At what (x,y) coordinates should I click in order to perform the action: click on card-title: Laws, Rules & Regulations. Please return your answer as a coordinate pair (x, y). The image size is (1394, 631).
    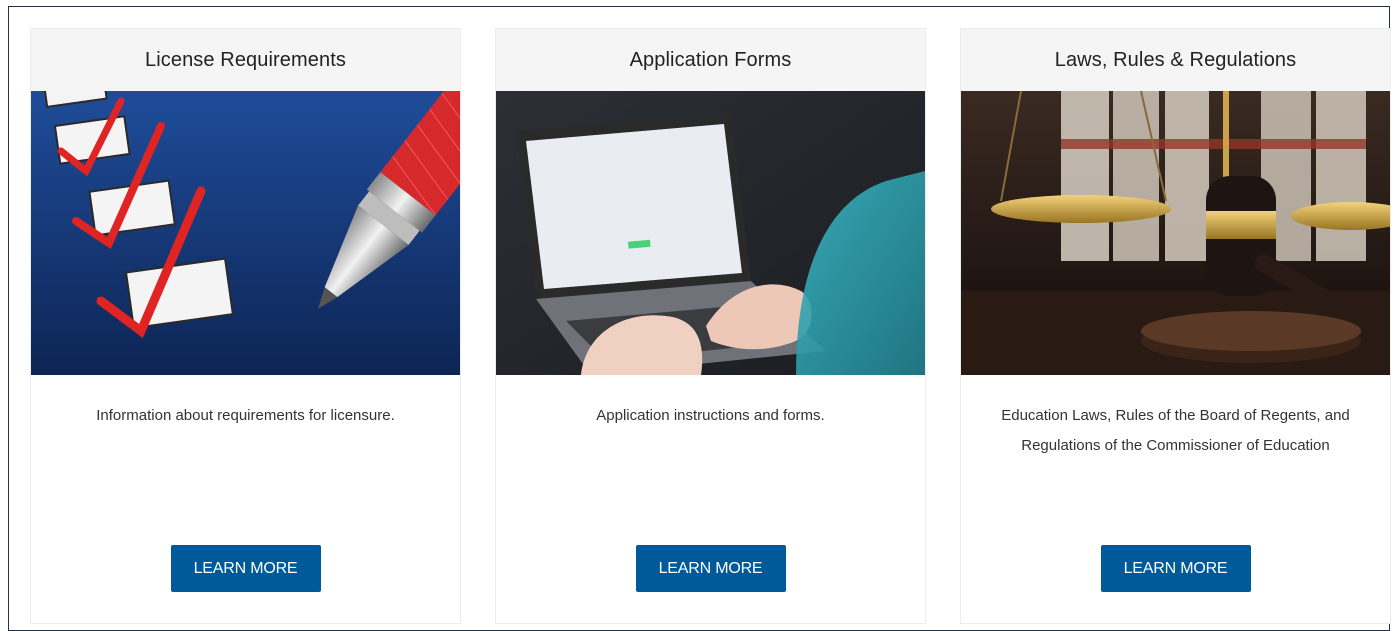
    Looking at the image, I should click on (1175, 60).